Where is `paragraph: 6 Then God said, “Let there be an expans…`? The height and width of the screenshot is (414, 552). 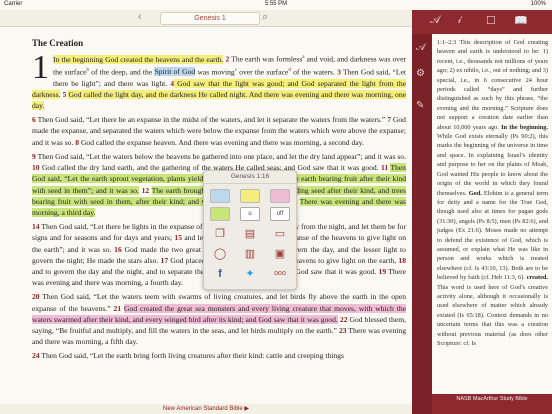 paragraph: 6 Then God said, “Let there be an expans… is located at coordinates (219, 131).